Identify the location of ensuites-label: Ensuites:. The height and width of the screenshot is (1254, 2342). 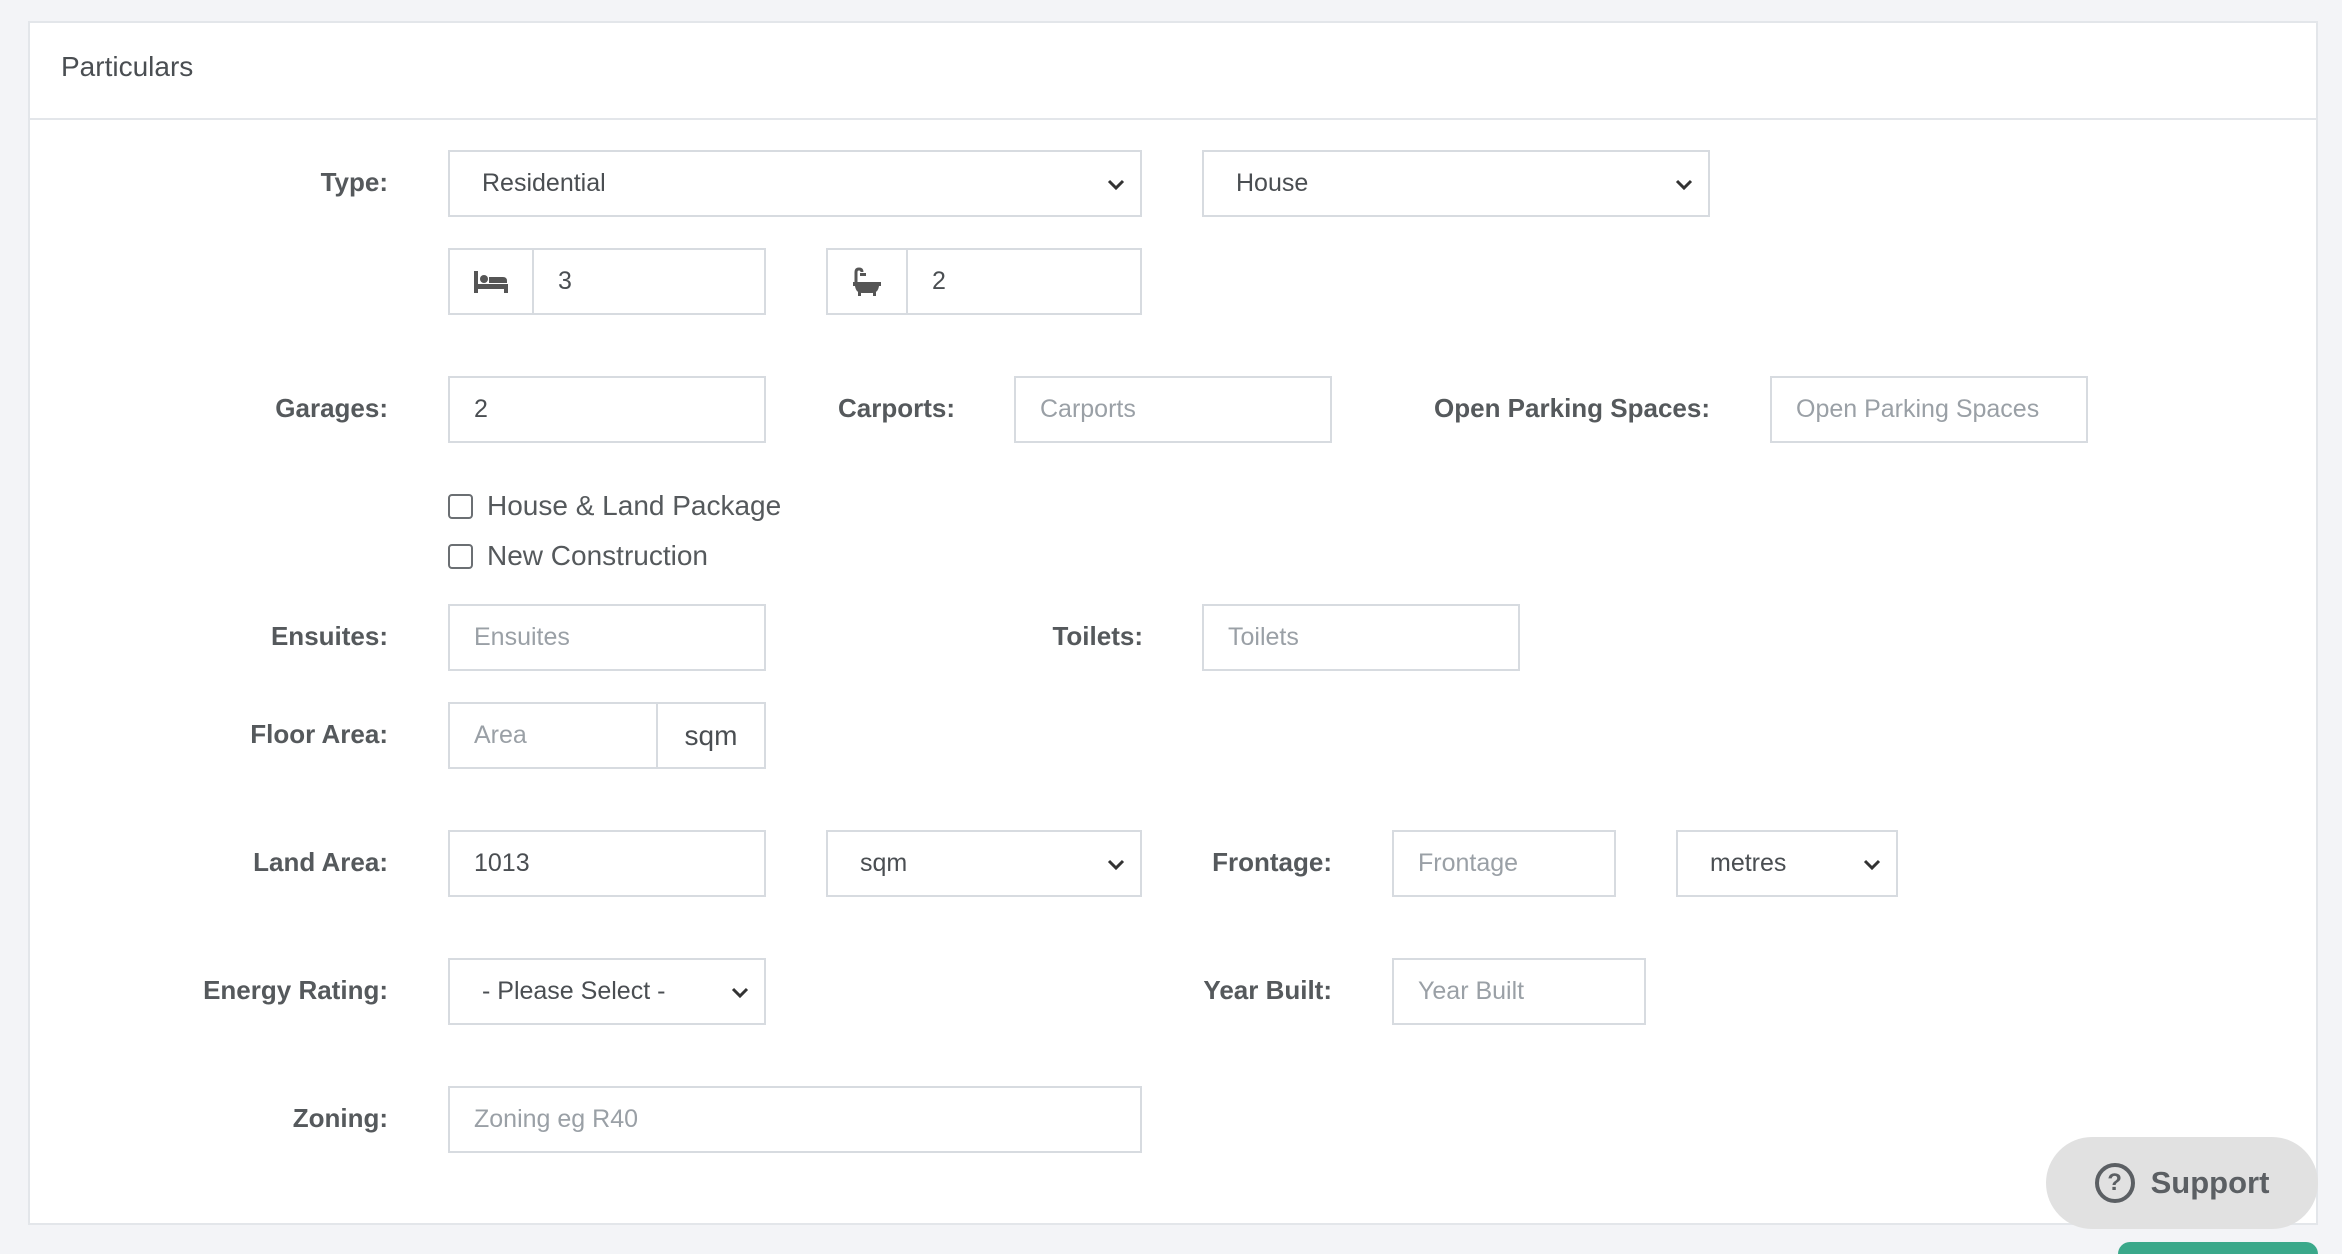
(329, 636).